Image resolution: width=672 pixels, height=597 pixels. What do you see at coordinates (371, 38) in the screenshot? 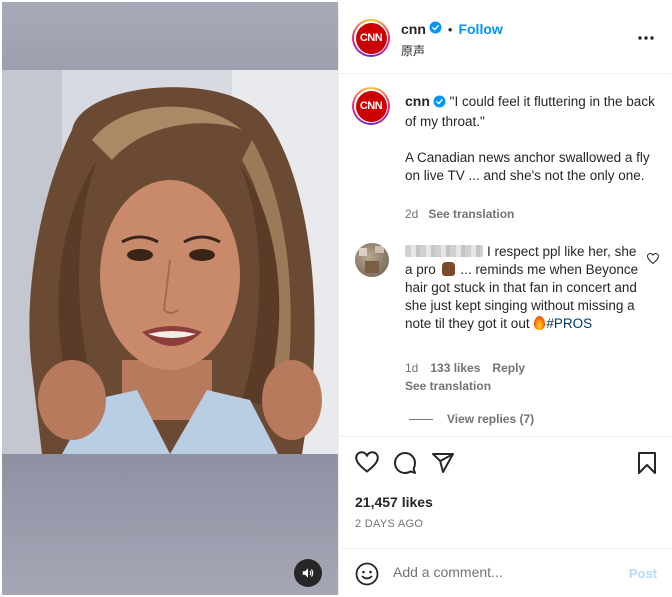
I see `cnn-avatar: CNN` at bounding box center [371, 38].